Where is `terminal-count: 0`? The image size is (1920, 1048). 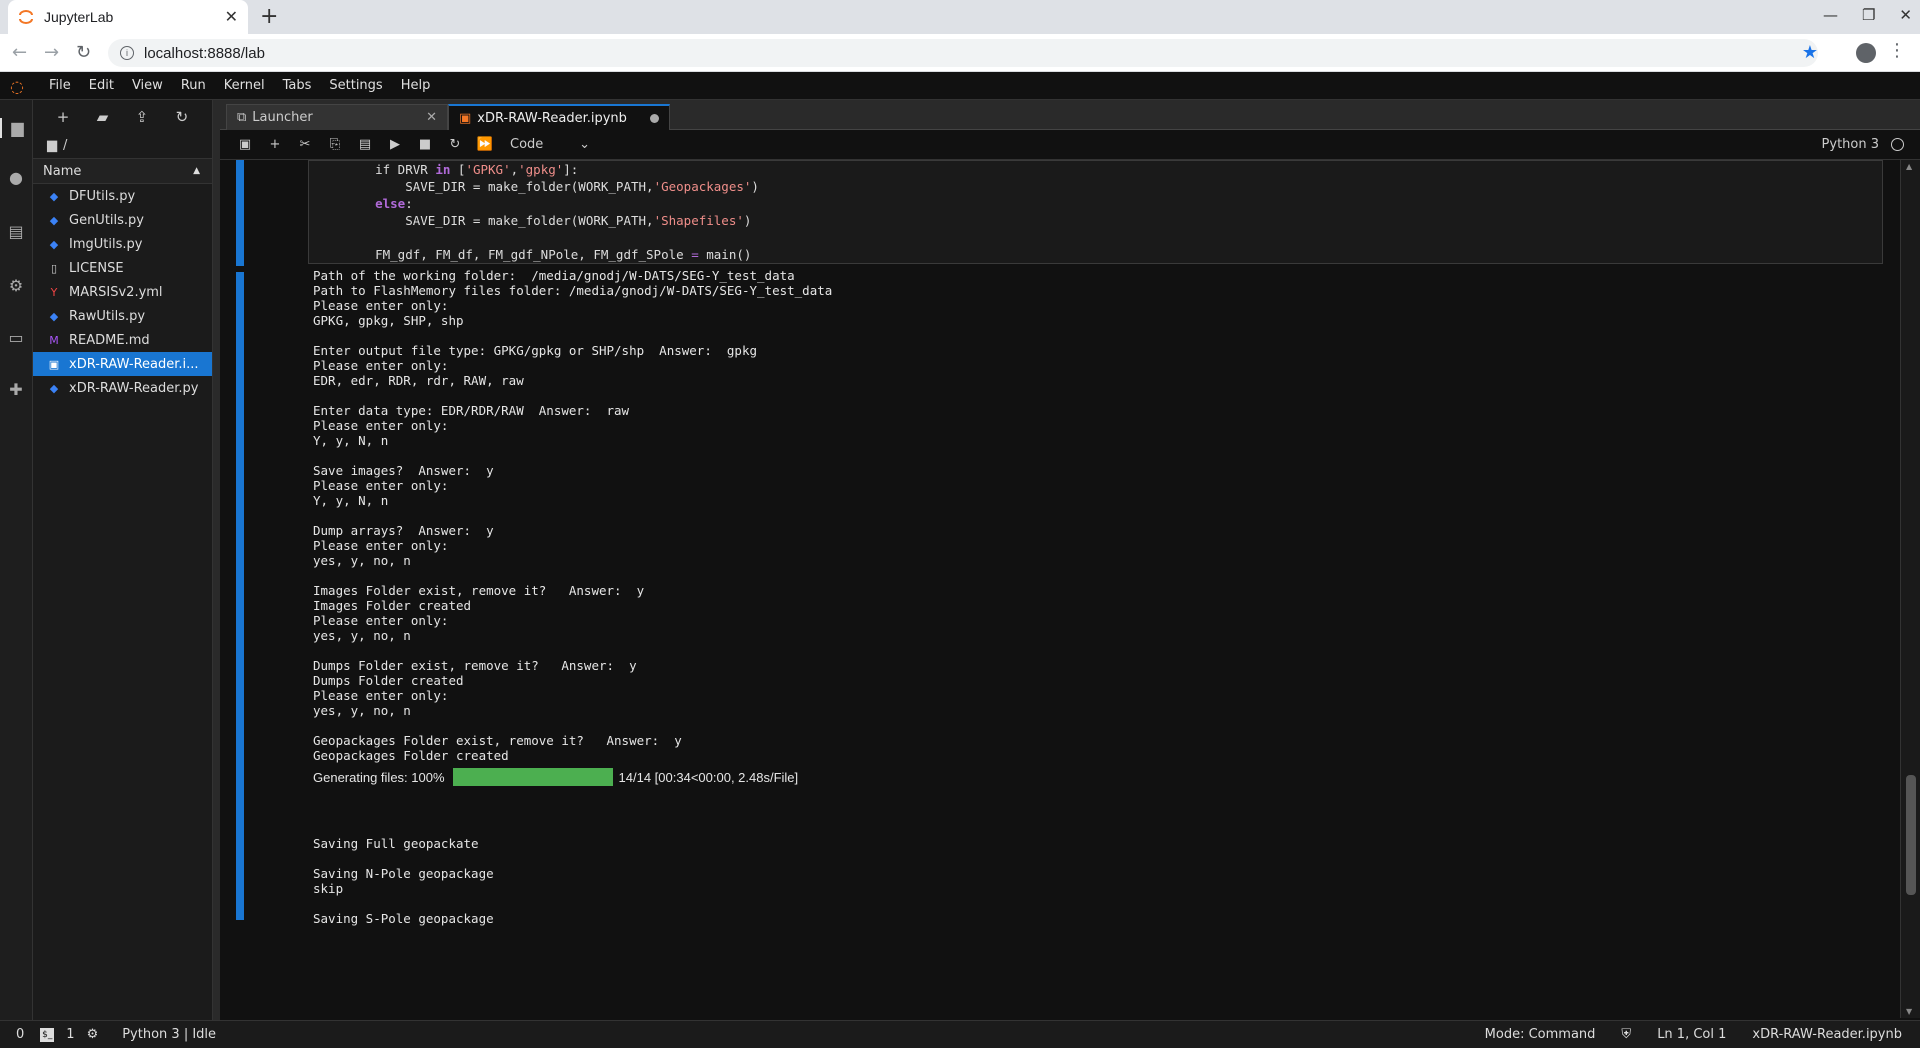 terminal-count: 0 is located at coordinates (20, 1034).